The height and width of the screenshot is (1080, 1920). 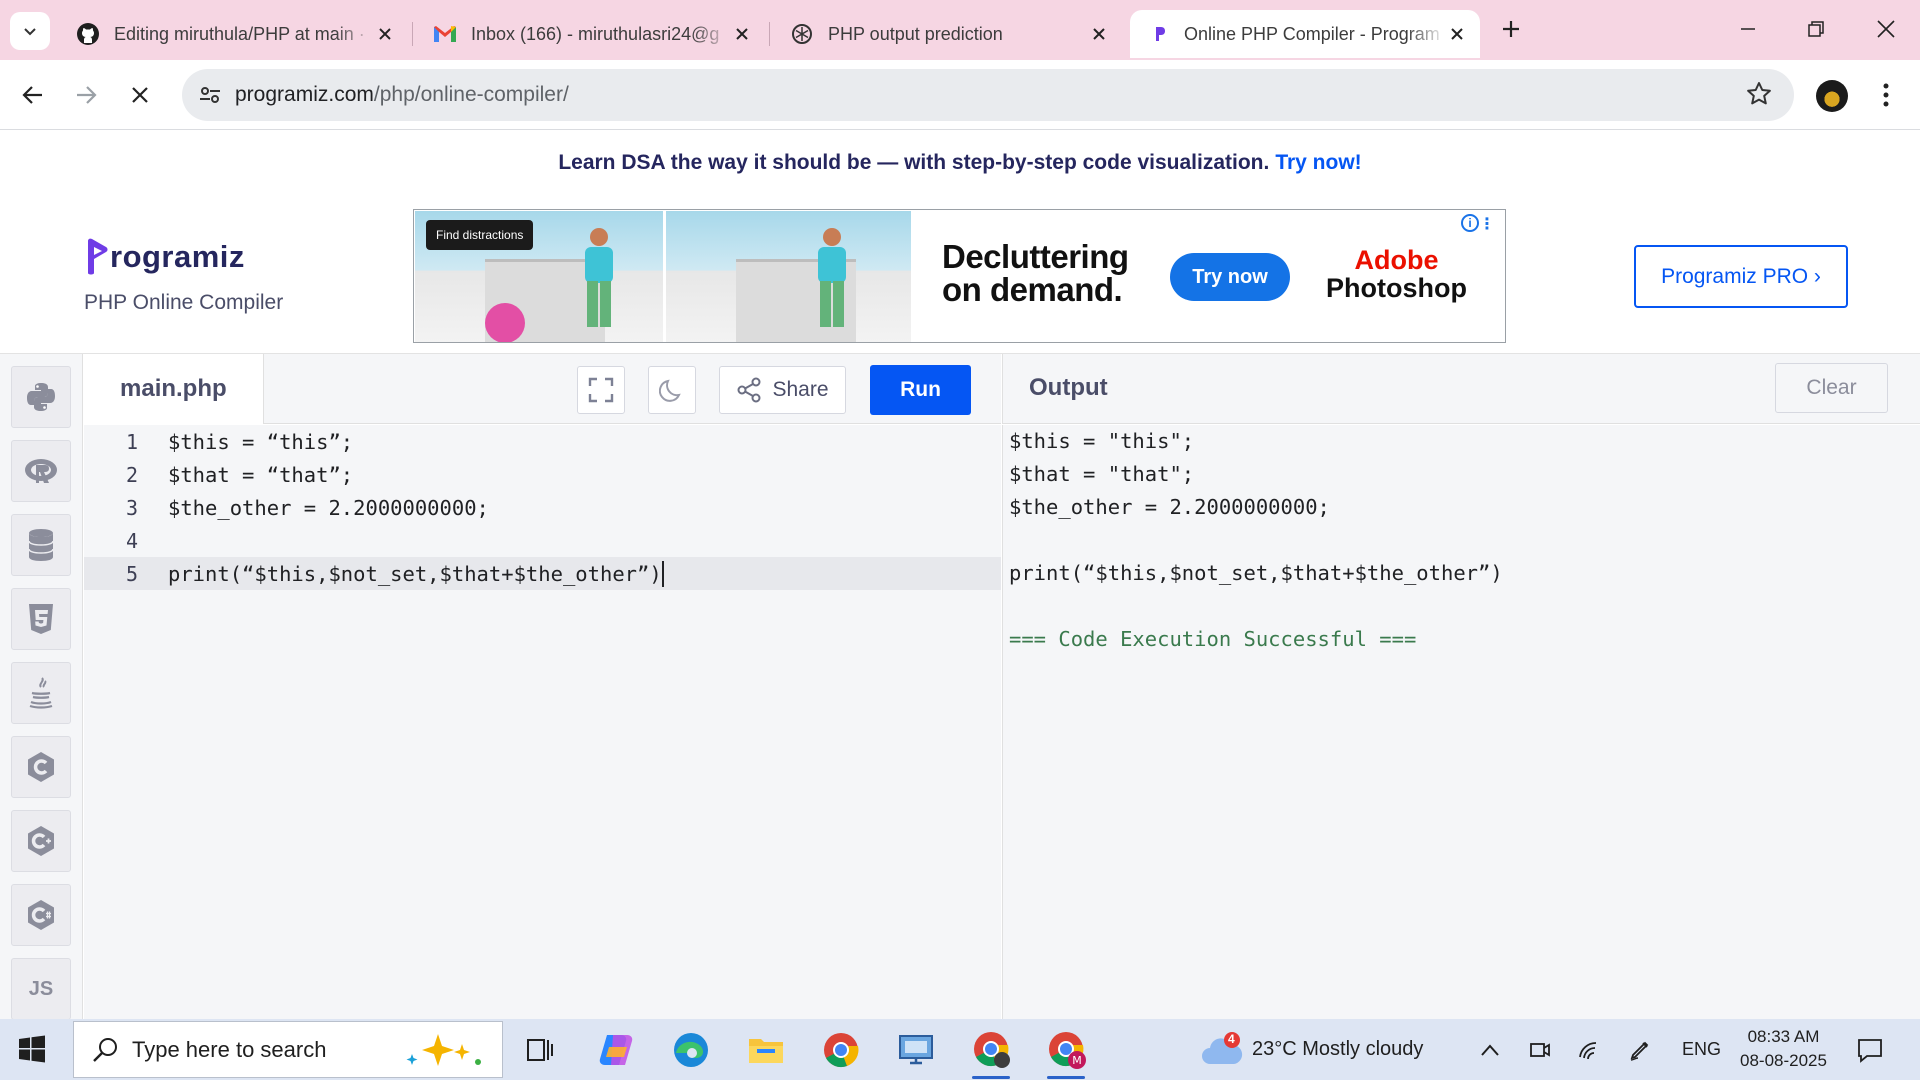 What do you see at coordinates (41, 619) in the screenshot?
I see `rail-html` at bounding box center [41, 619].